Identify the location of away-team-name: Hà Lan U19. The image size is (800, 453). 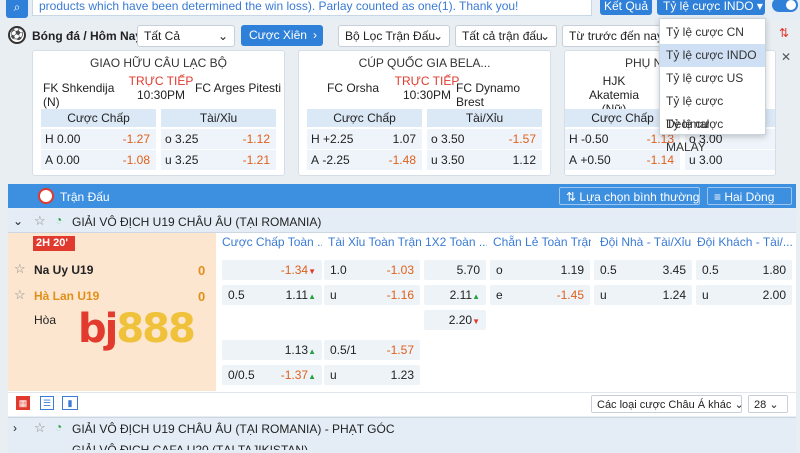
(67, 296).